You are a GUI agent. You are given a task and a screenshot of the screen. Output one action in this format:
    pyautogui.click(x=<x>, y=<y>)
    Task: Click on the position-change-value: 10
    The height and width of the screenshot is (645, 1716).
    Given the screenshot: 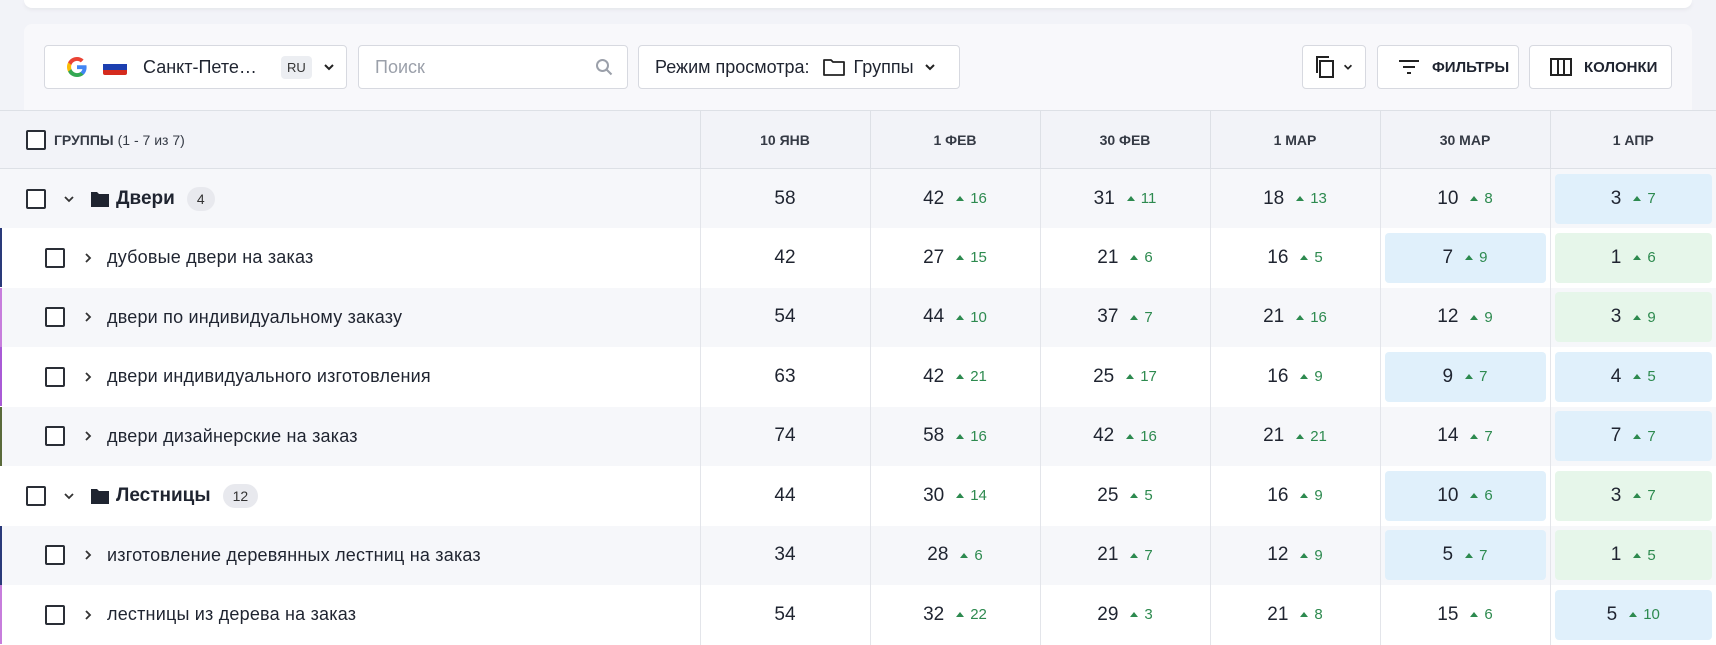 What is the action you would take?
    pyautogui.click(x=1651, y=615)
    